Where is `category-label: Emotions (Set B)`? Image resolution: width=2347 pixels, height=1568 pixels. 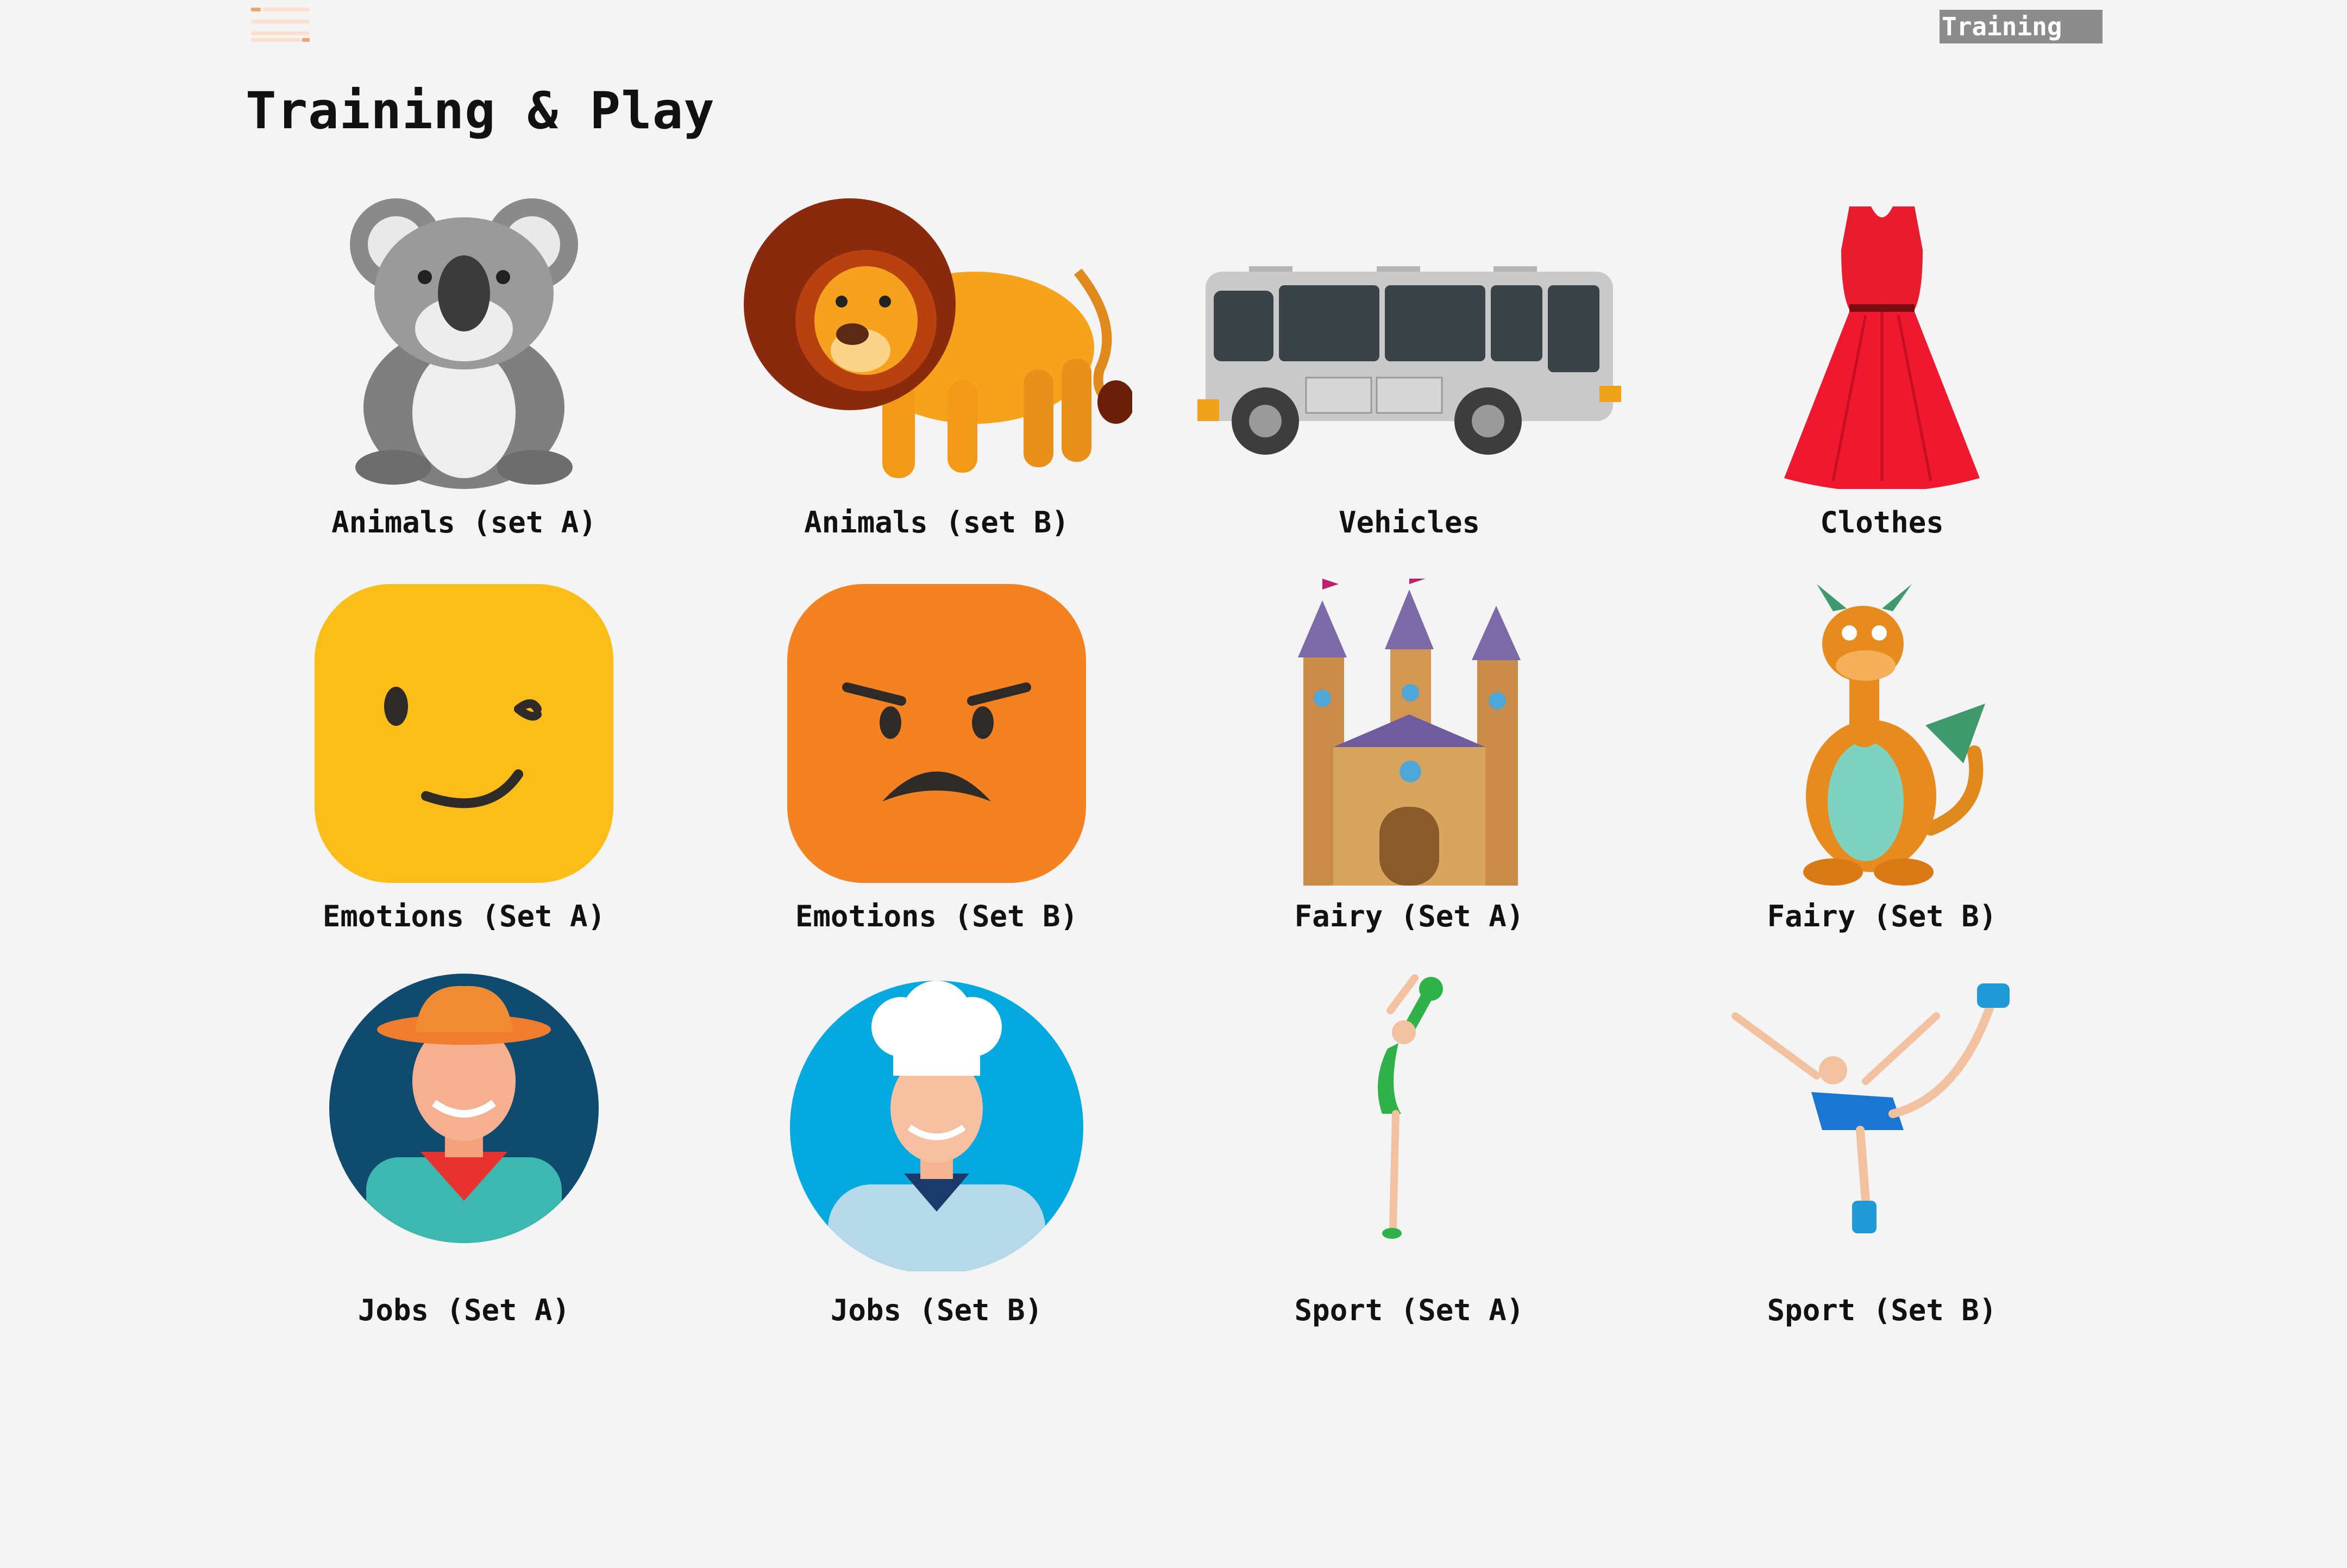
category-label: Emotions (Set B) is located at coordinates (937, 916).